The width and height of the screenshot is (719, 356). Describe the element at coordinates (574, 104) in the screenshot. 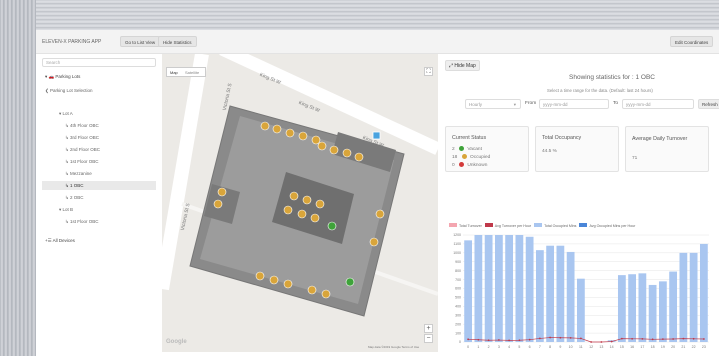

I see `from-date-input: yyyy-mm-dd` at that location.